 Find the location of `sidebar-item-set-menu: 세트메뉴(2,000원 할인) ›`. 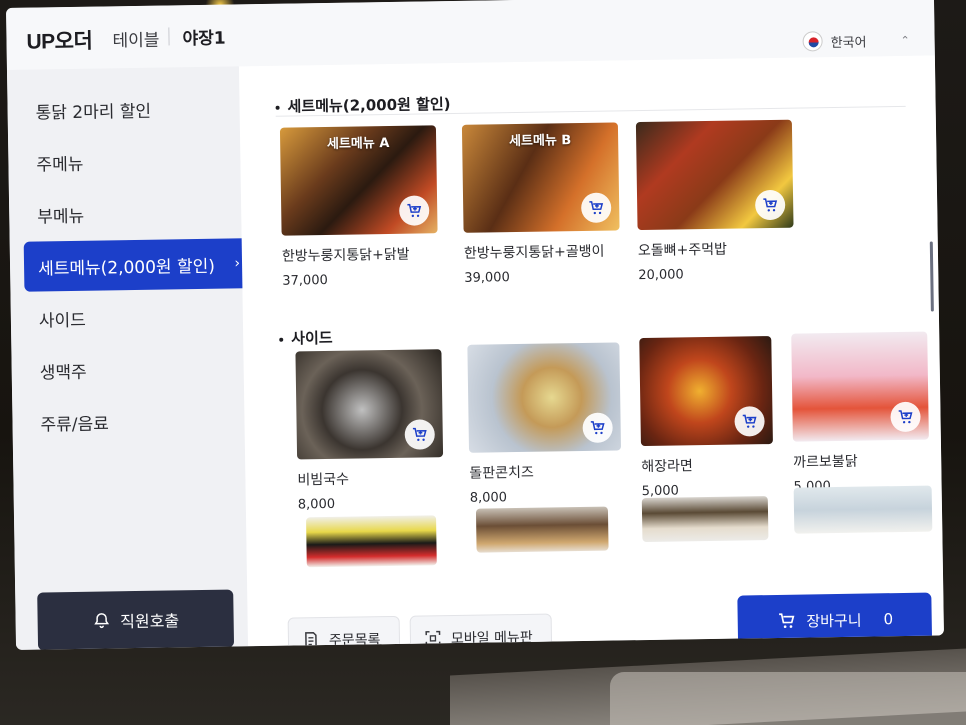

sidebar-item-set-menu: 세트메뉴(2,000원 할인) › is located at coordinates (137, 265).